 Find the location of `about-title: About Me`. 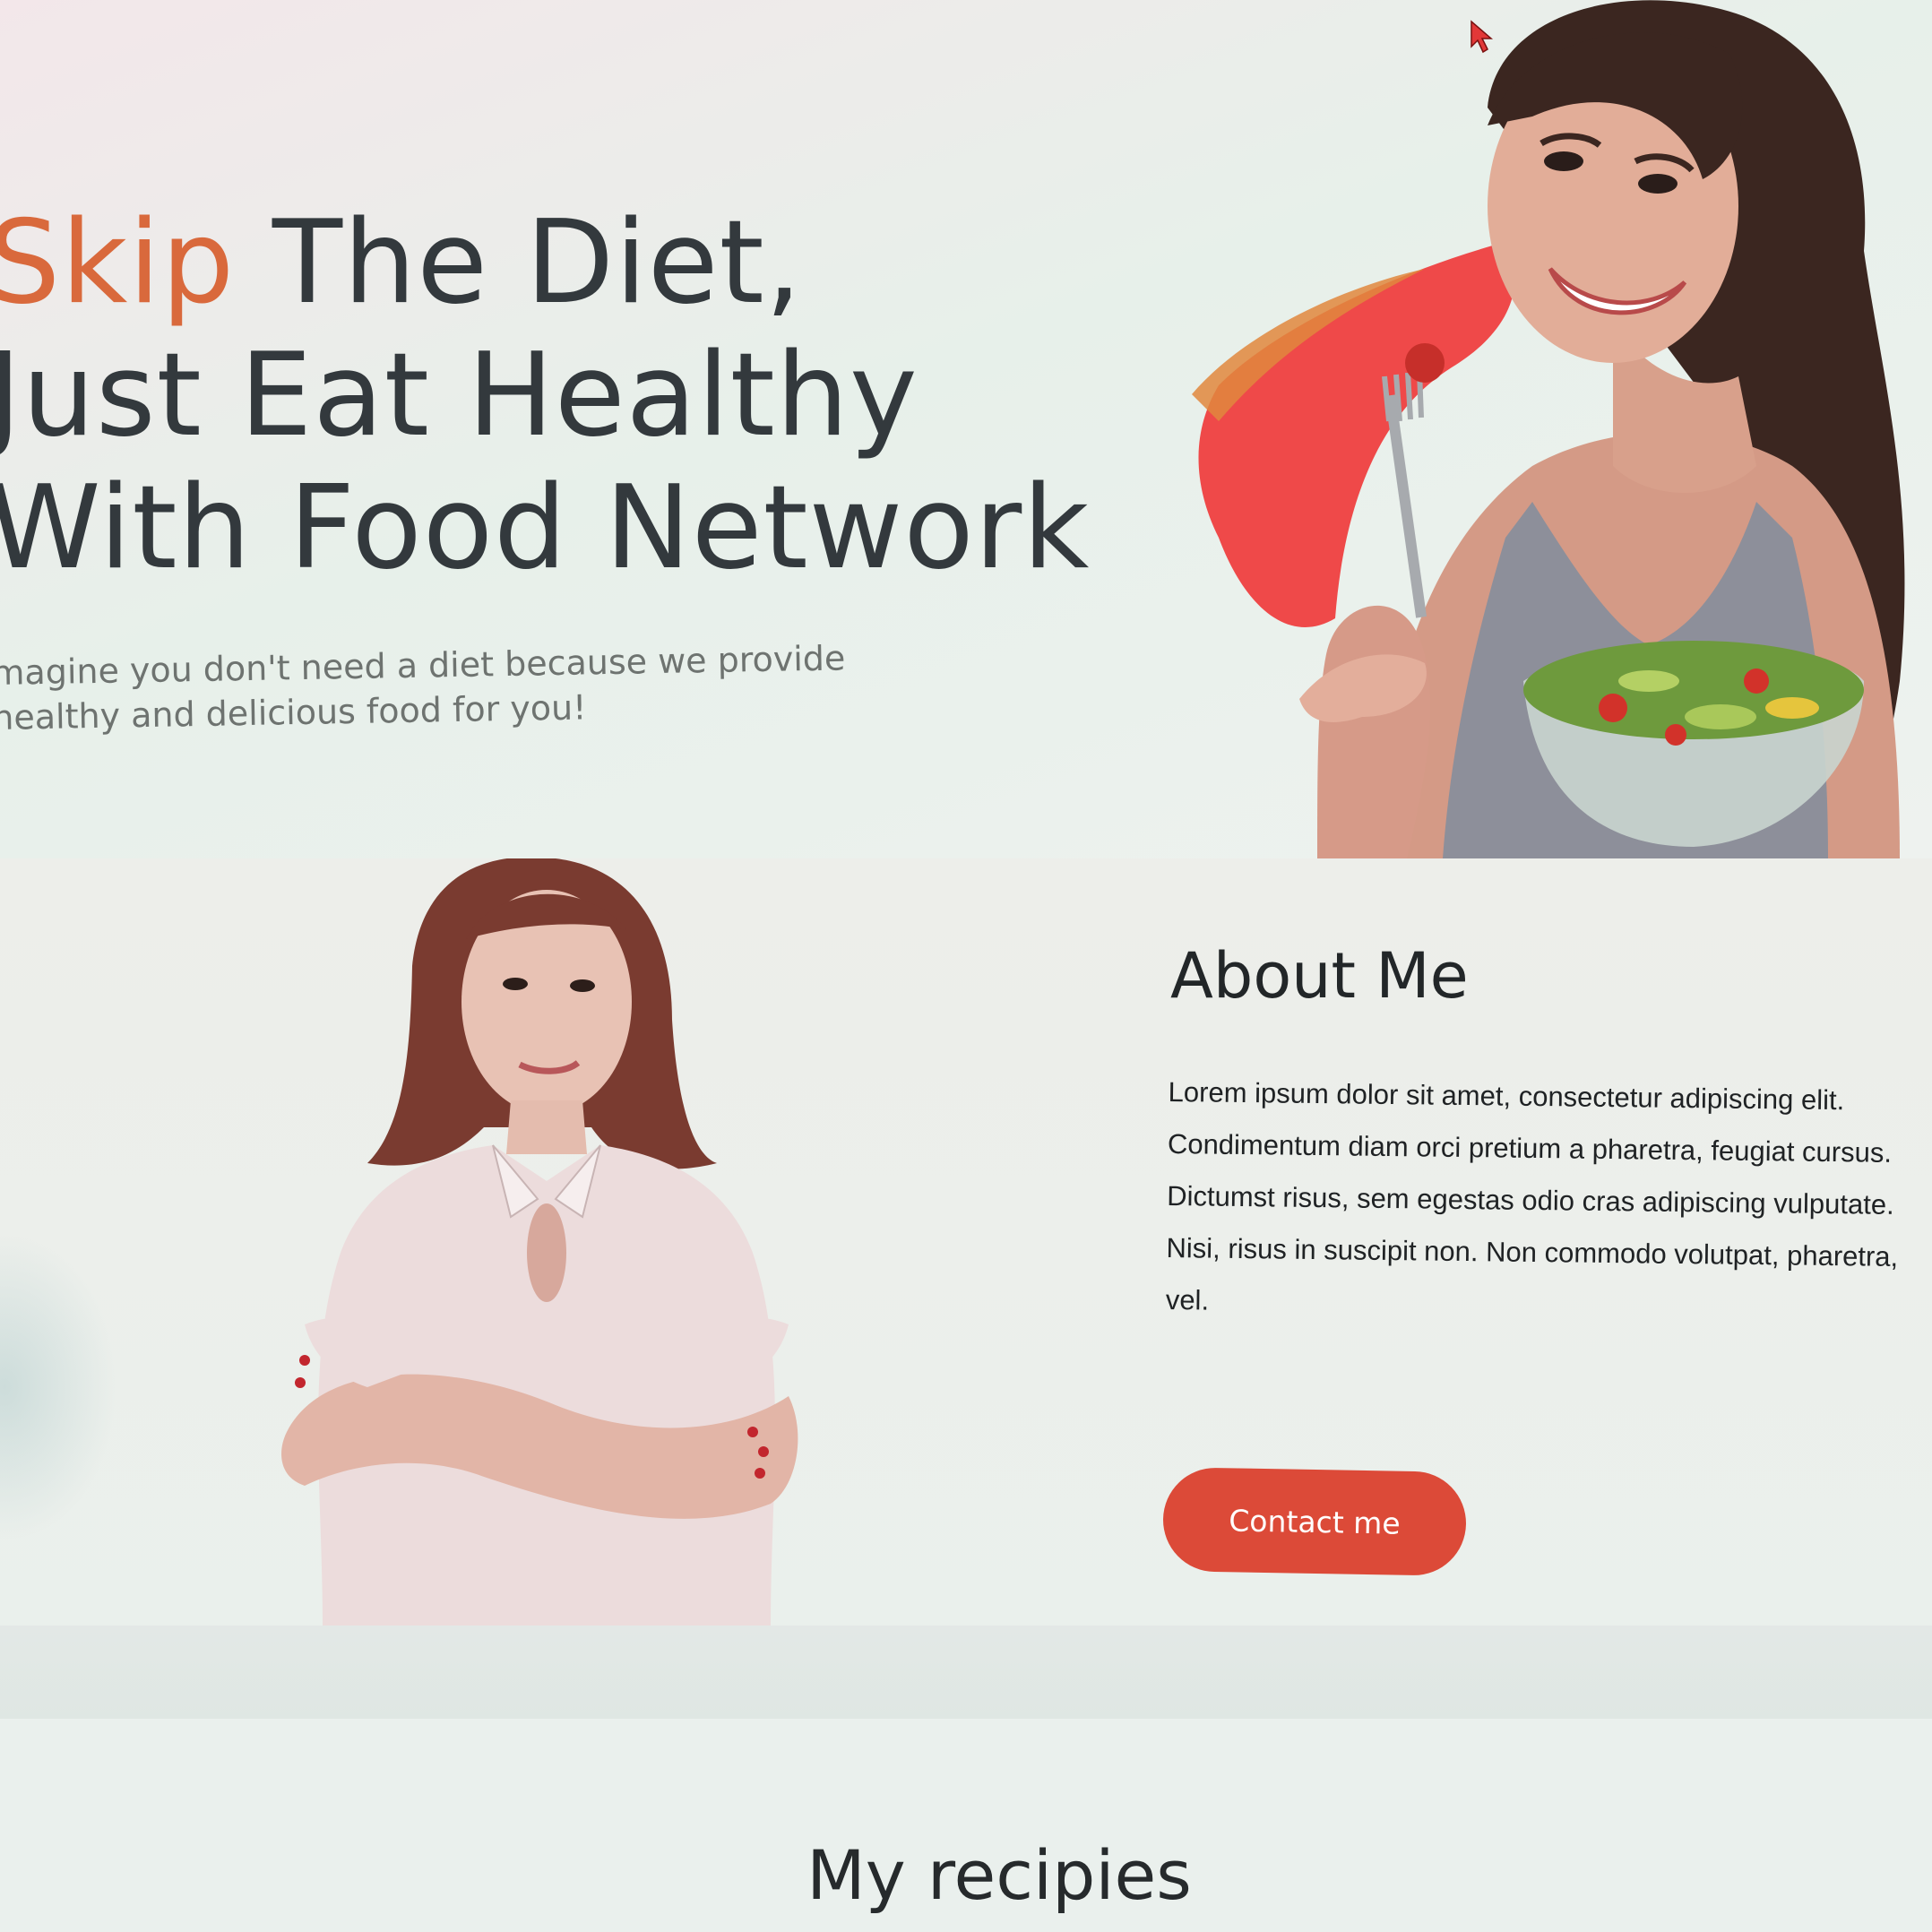

about-title: About Me is located at coordinates (1319, 976).